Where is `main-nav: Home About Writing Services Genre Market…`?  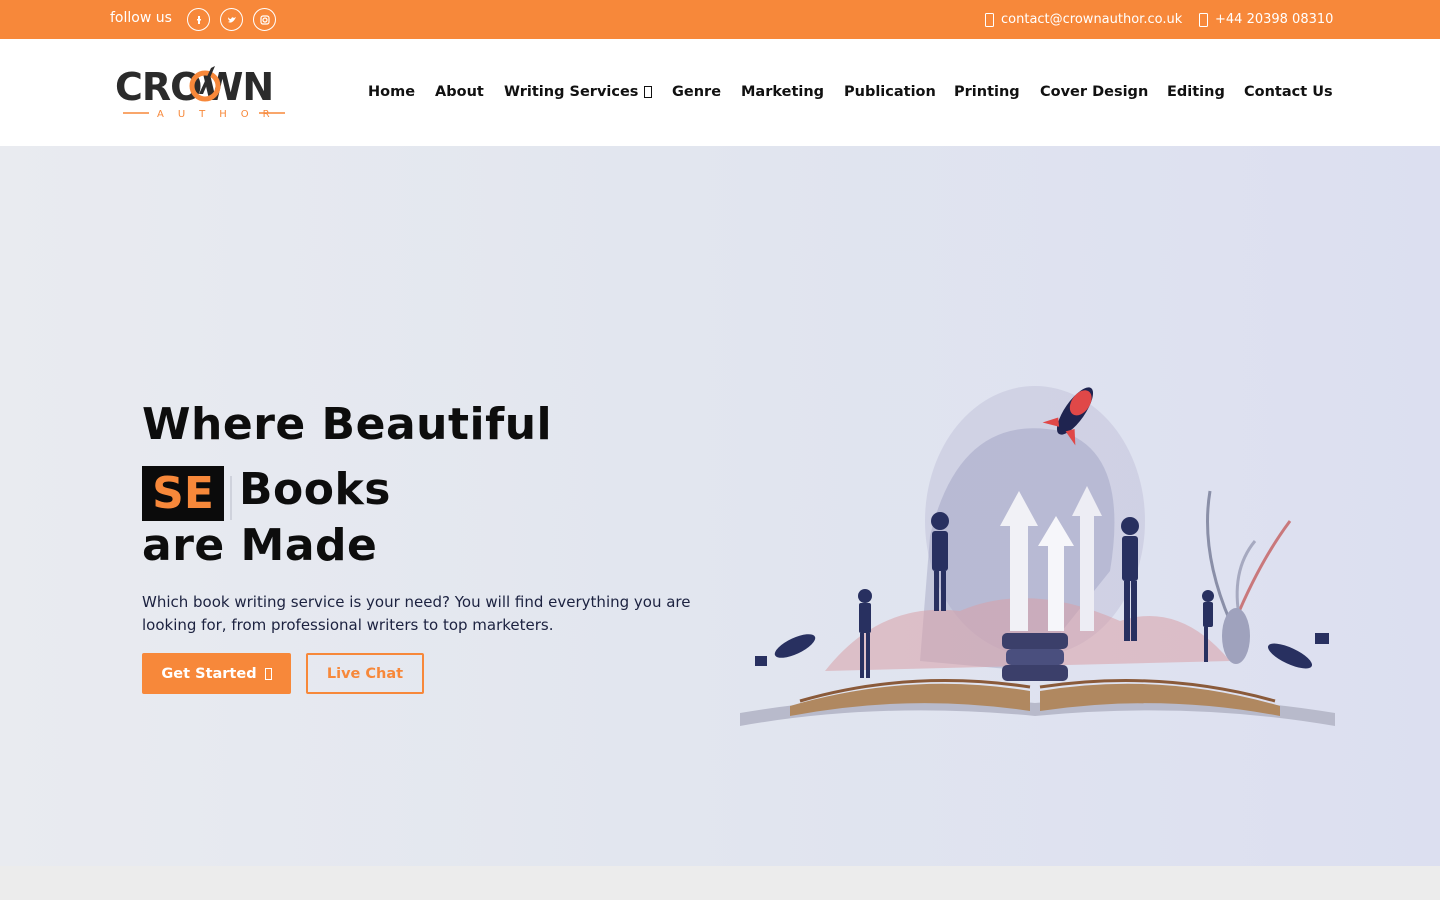 main-nav: Home About Writing Services Genre Market… is located at coordinates (720, 94).